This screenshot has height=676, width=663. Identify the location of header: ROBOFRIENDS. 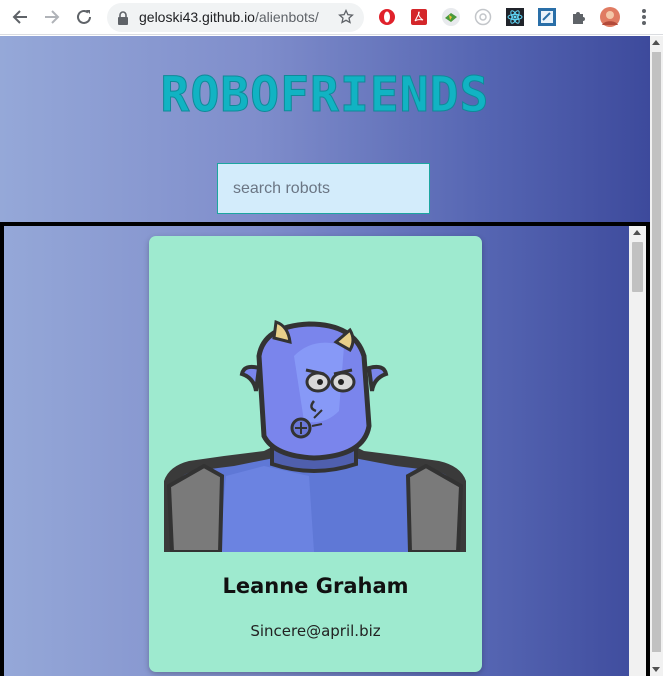
(325, 95).